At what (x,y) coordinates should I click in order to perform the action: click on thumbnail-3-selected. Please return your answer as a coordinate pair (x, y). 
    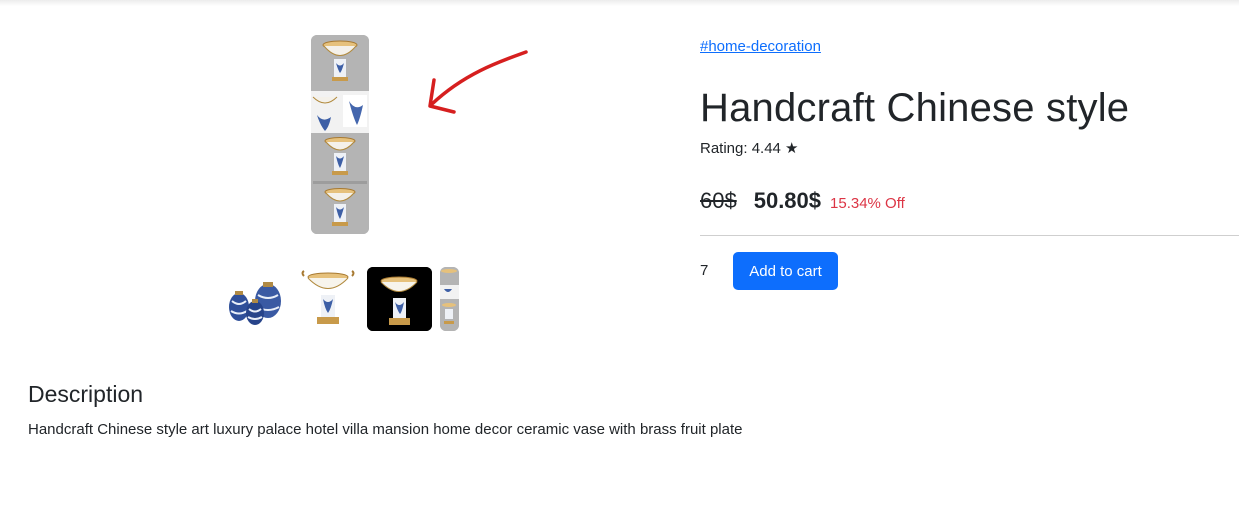
    Looking at the image, I should click on (399, 299).